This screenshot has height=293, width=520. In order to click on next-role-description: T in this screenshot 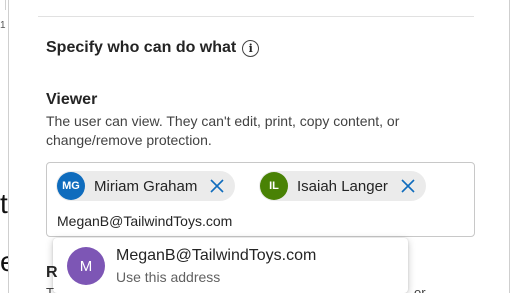, I will do `click(50, 289)`.